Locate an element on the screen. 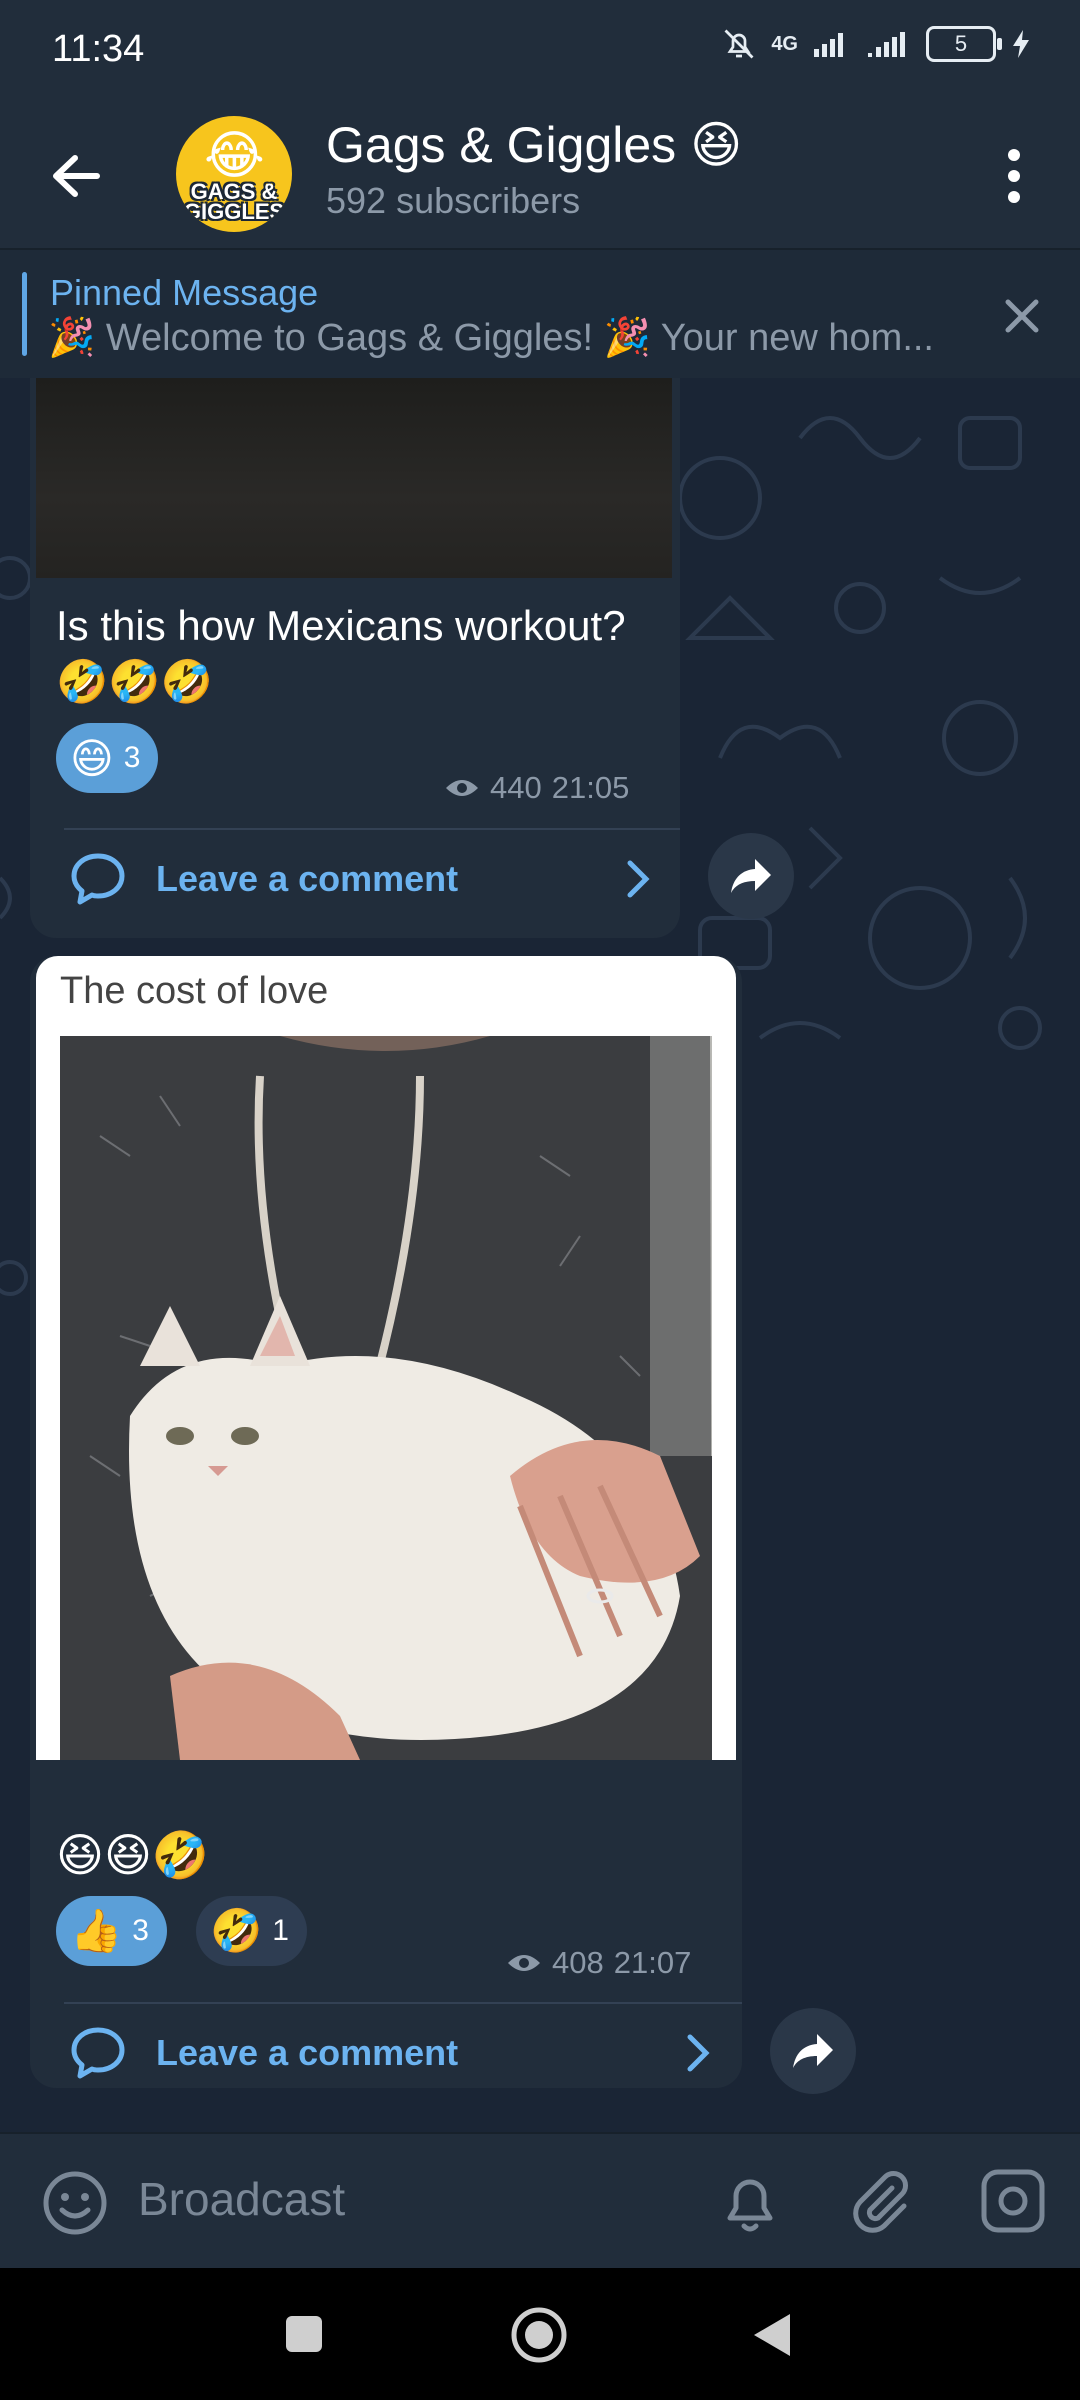 This screenshot has width=1080, height=2400. view-count: 408 is located at coordinates (578, 1962).